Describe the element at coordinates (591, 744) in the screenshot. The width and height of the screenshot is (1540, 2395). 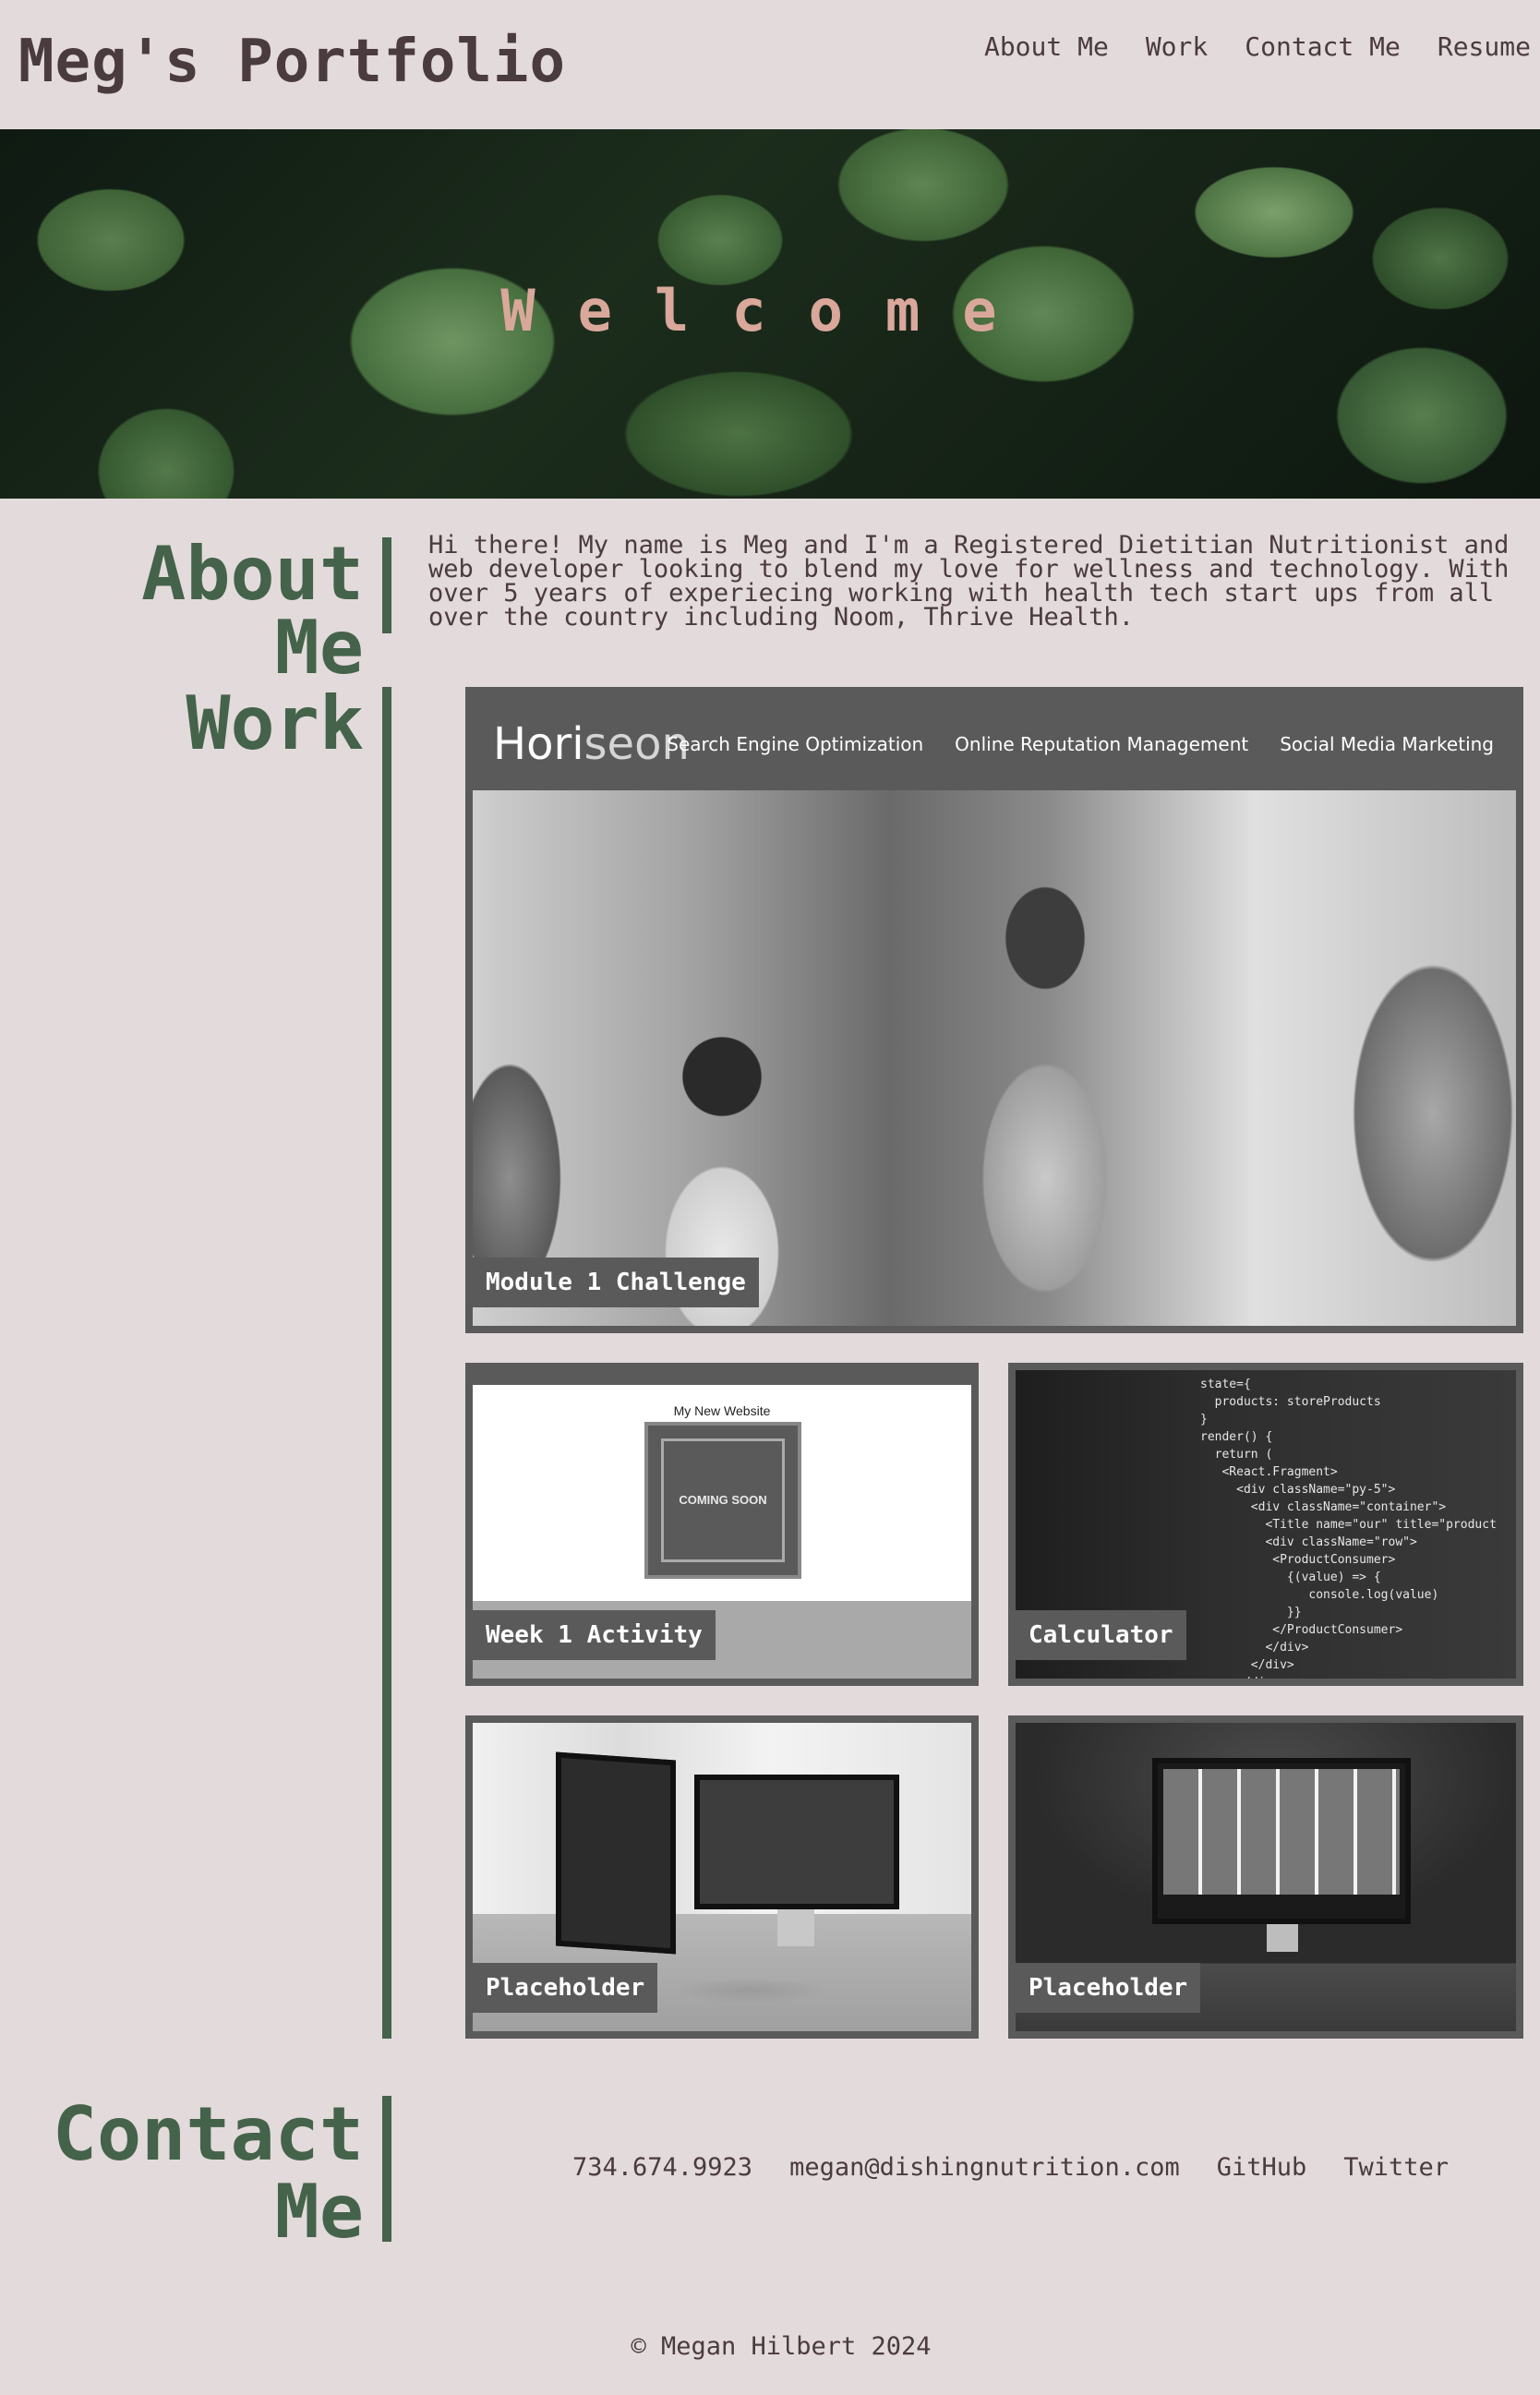
I see `horiseon-logo: Horiseon` at that location.